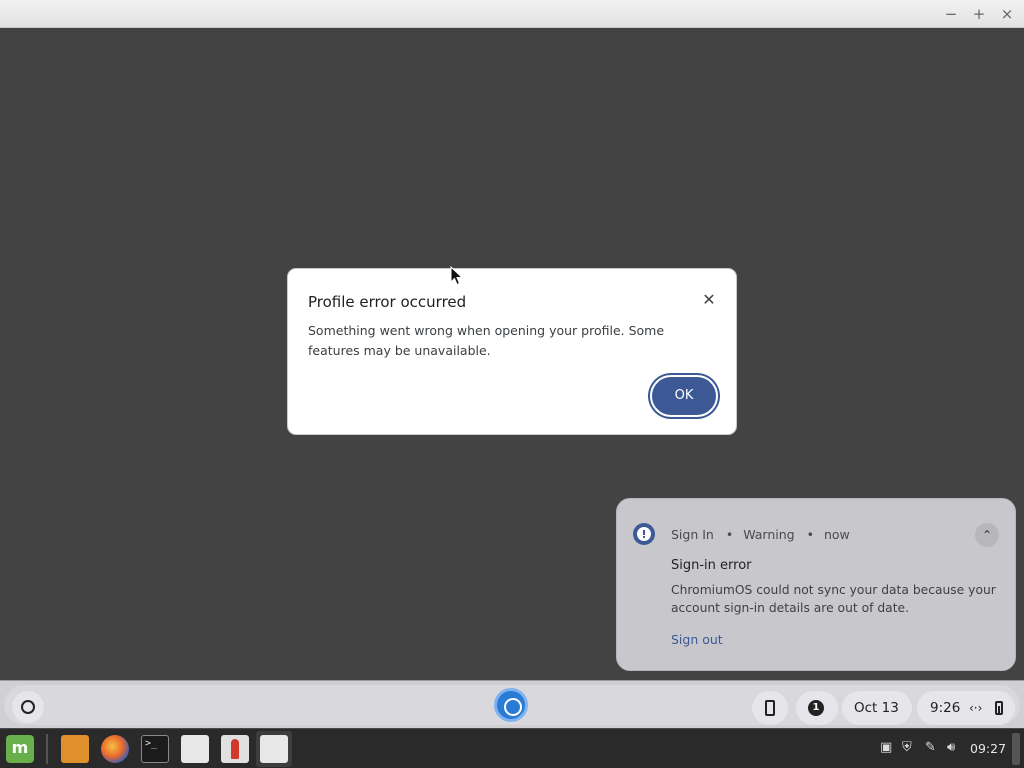  I want to click on notification-source: Sign In, so click(692, 534).